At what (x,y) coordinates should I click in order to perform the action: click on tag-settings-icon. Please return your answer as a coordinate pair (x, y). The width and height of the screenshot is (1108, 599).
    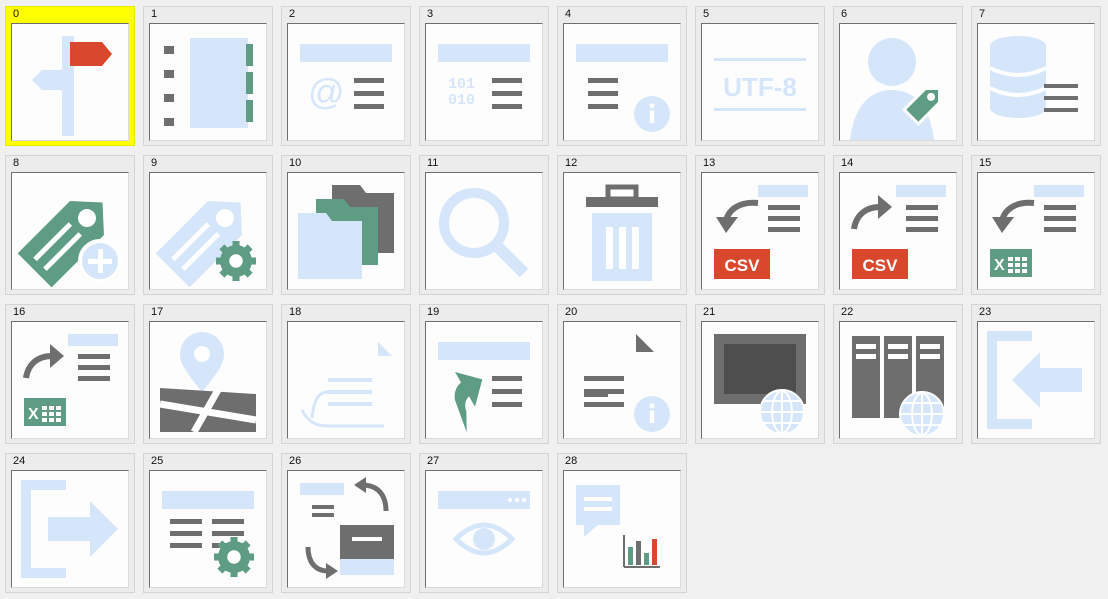
    Looking at the image, I should click on (208, 231).